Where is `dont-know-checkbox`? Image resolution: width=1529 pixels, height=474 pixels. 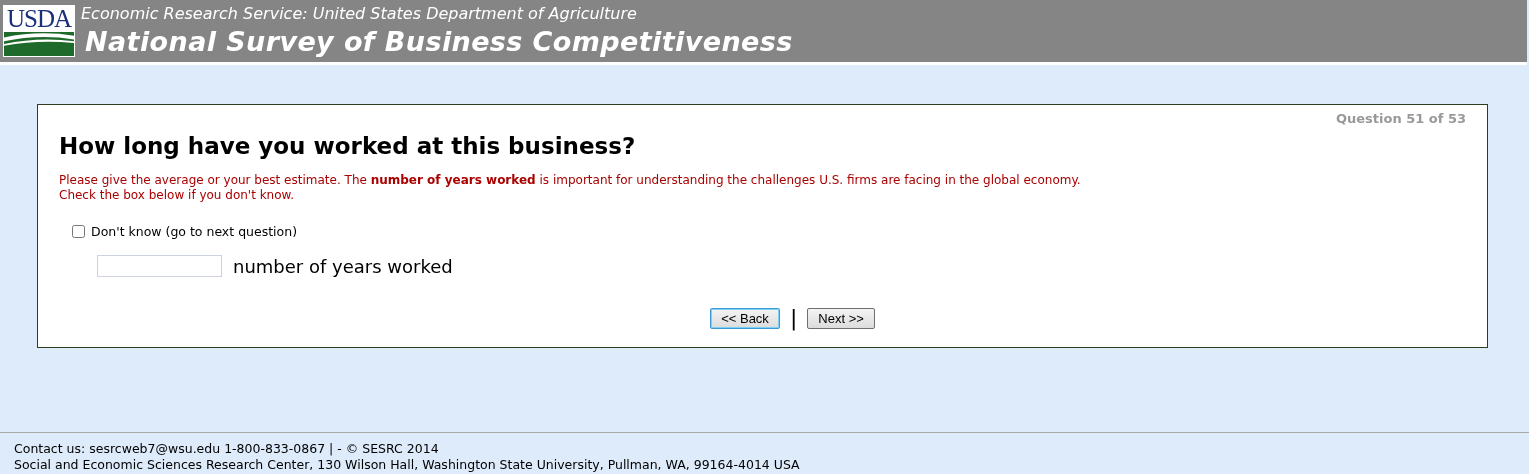
dont-know-checkbox is located at coordinates (78, 231).